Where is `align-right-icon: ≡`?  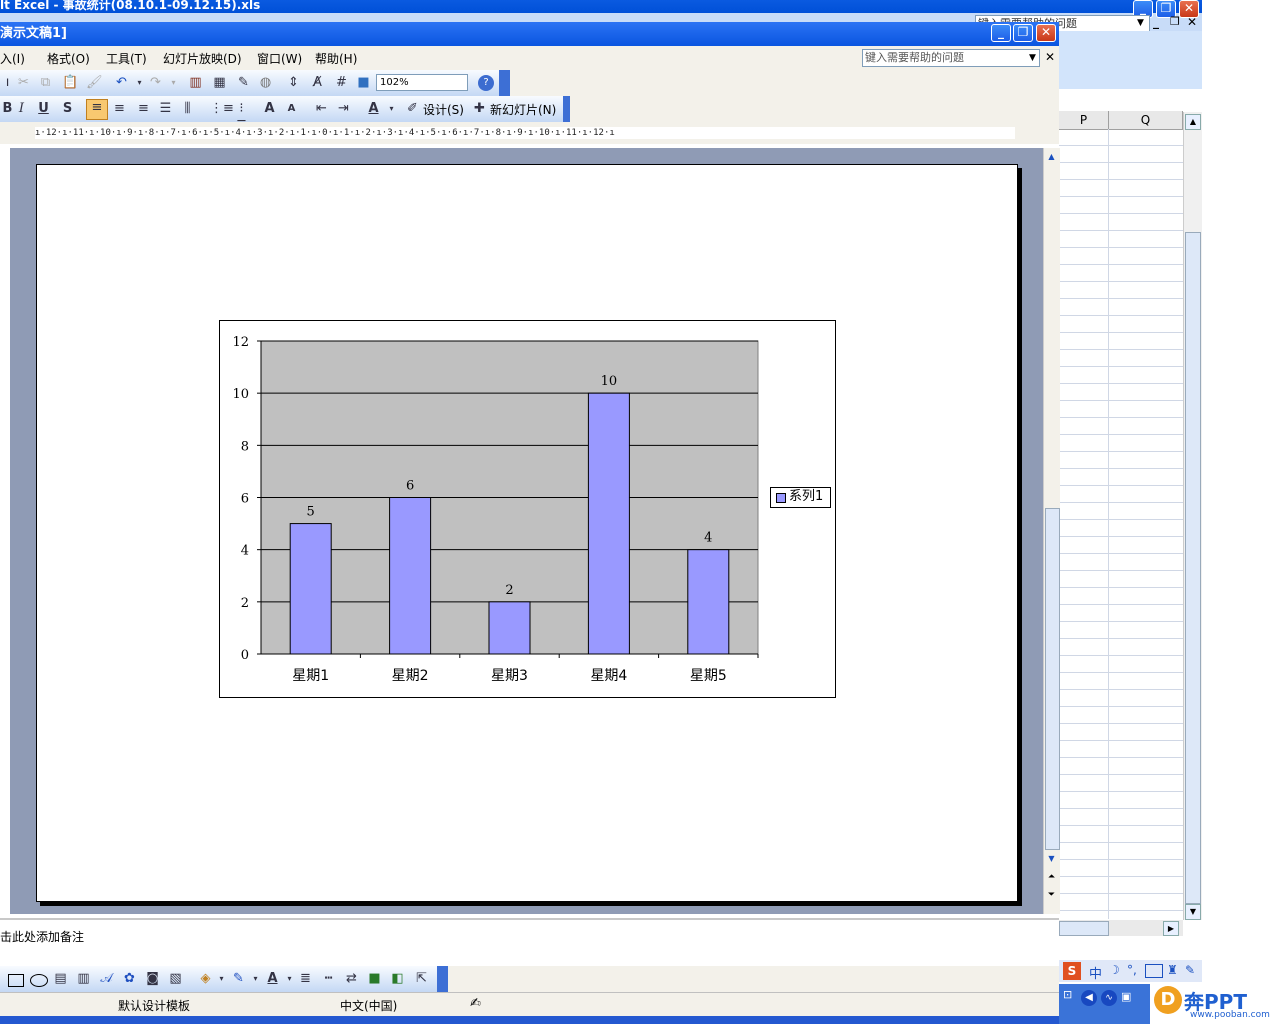
align-right-icon: ≡ is located at coordinates (143, 108).